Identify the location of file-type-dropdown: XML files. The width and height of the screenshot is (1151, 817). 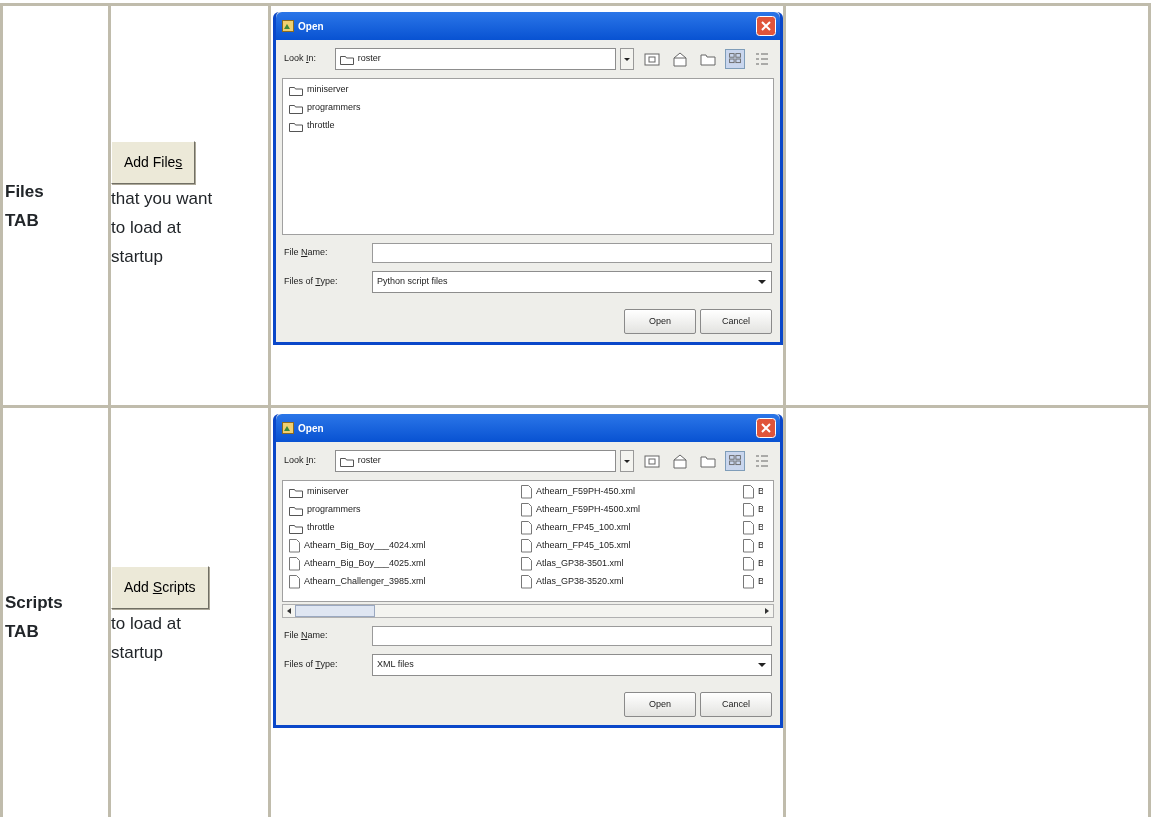
(572, 665).